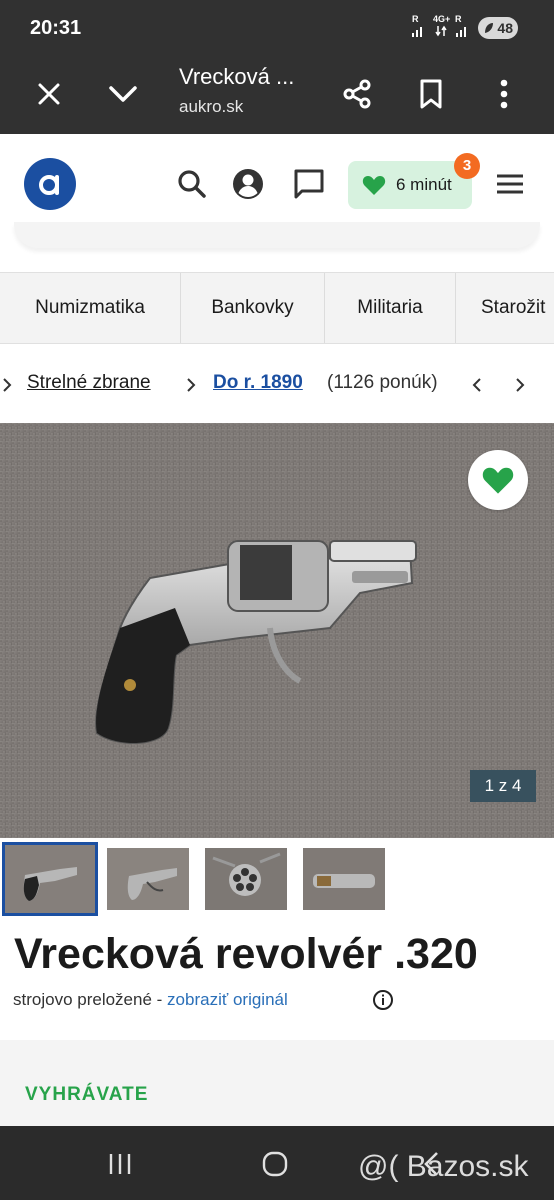 This screenshot has height=1200, width=554. Describe the element at coordinates (383, 1000) in the screenshot. I see `info-icon` at that location.